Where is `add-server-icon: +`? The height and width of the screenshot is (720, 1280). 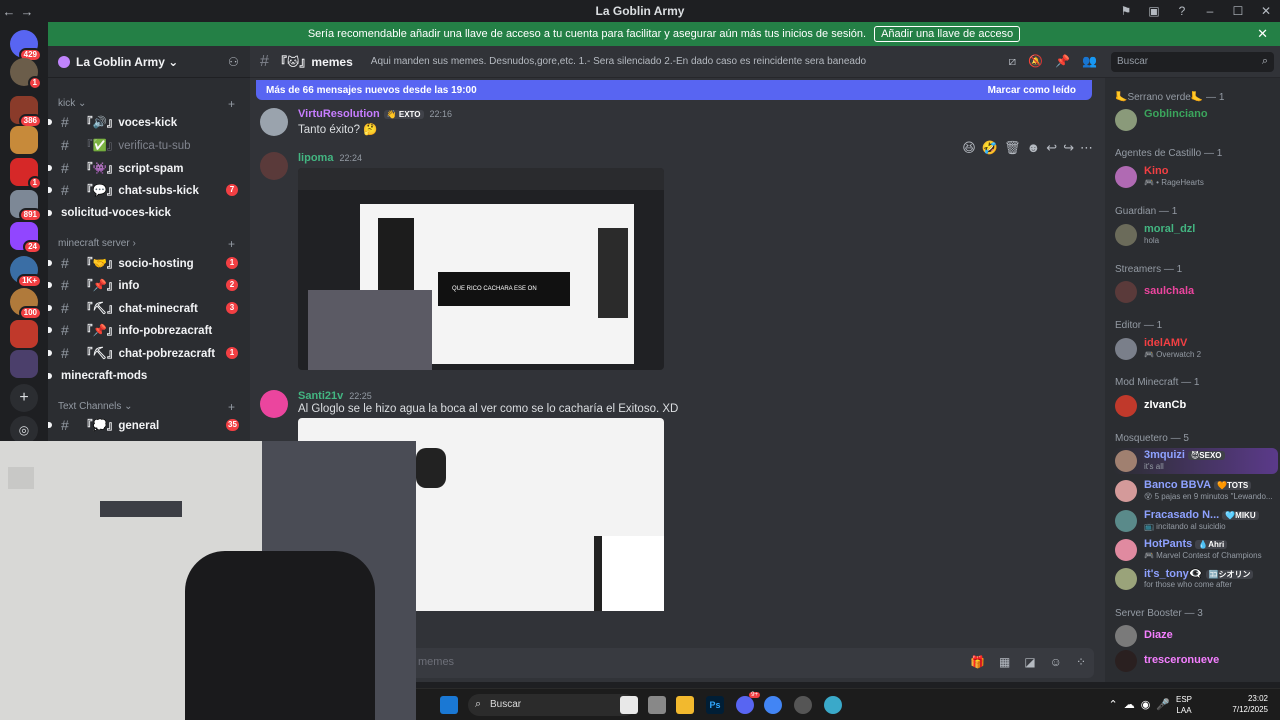
add-server-icon: + is located at coordinates (24, 398).